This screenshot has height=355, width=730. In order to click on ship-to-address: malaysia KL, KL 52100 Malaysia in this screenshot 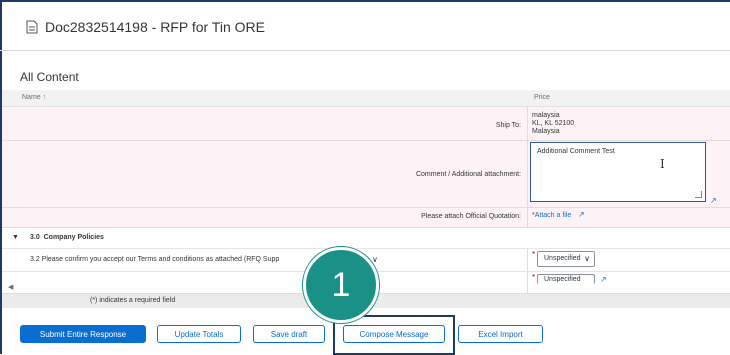, I will do `click(553, 124)`.